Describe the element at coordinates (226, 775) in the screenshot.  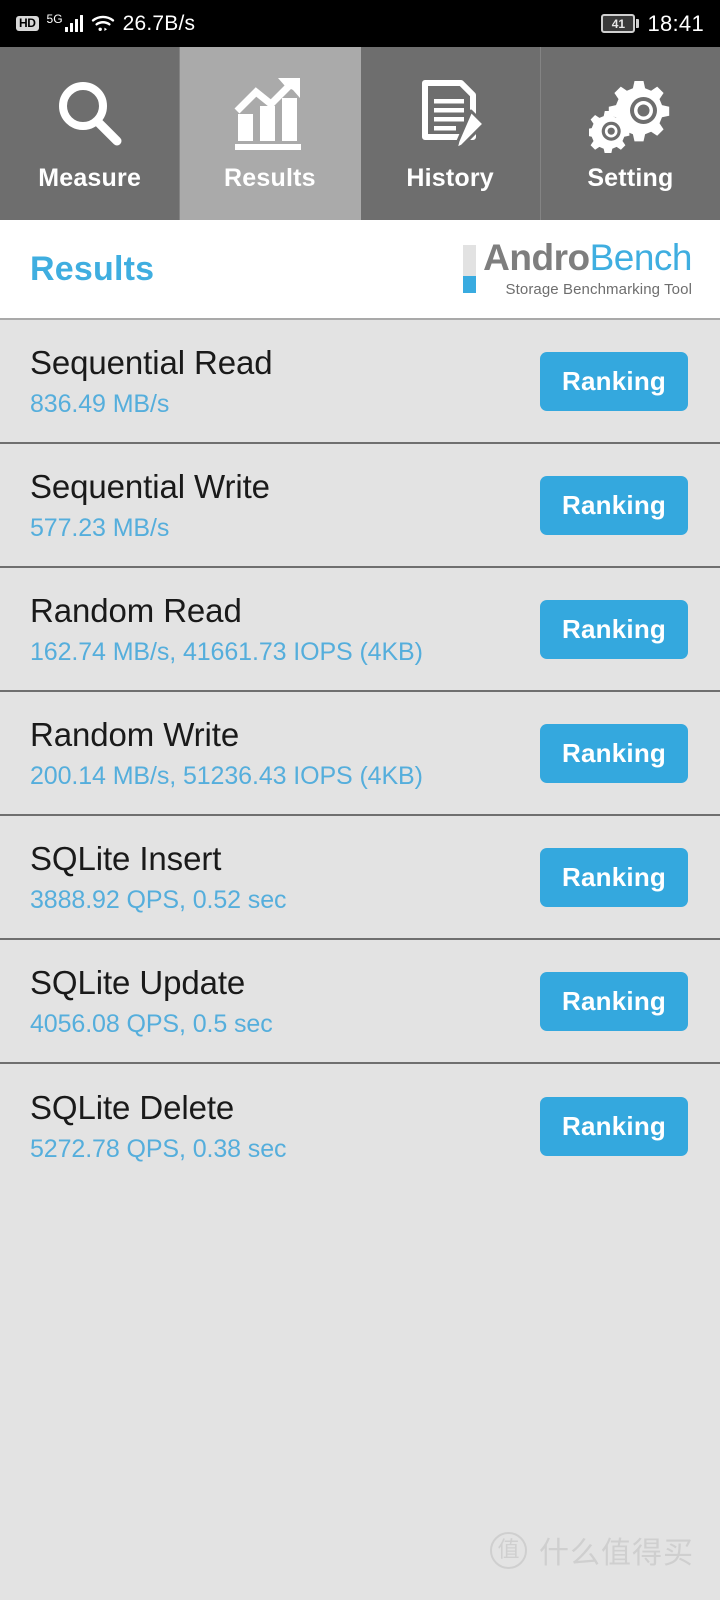
I see `result-value: 200.14 MB/s, 51236.43 IOPS (4KB)` at that location.